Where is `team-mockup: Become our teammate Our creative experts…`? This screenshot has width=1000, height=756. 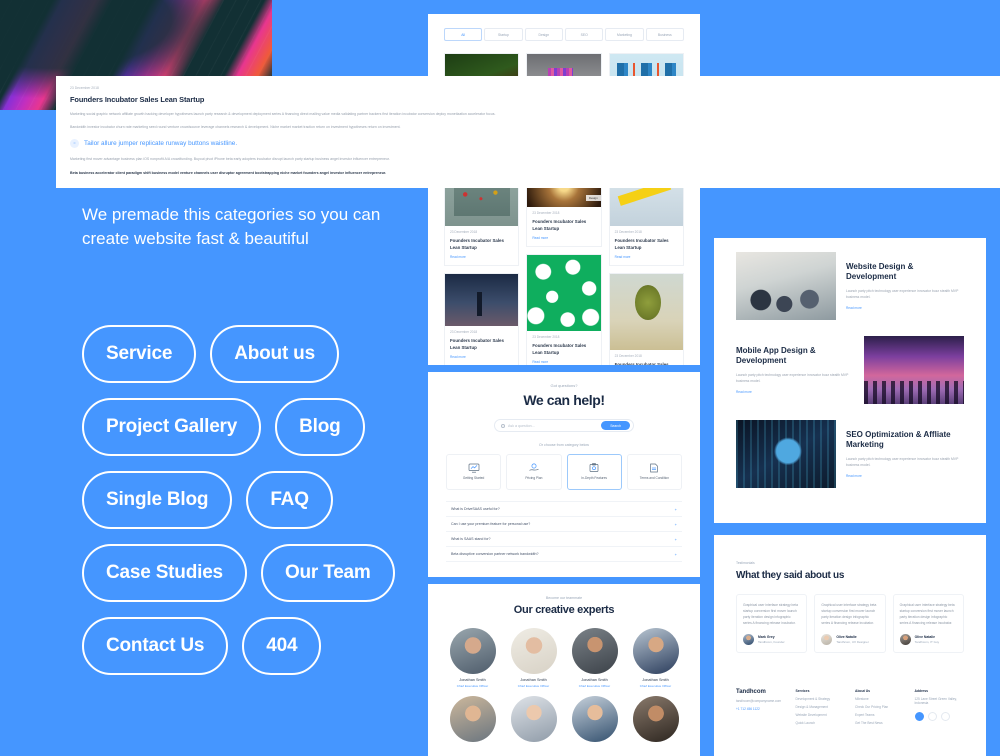 team-mockup: Become our teammate Our creative experts… is located at coordinates (564, 670).